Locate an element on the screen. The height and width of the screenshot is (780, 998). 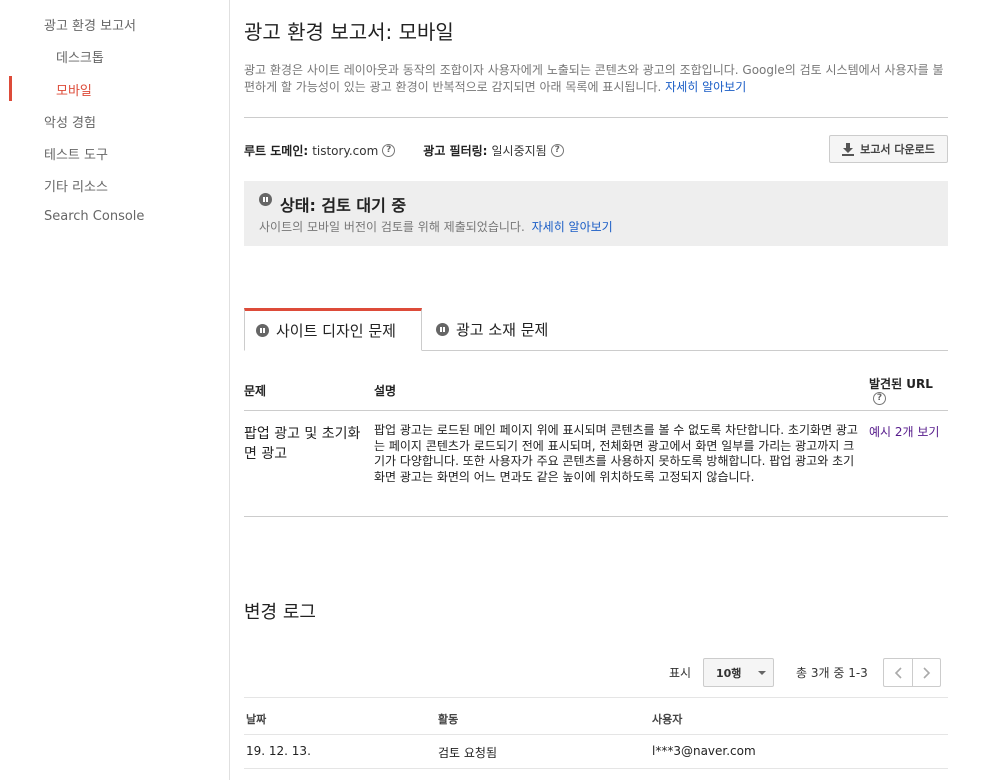
log-cell-date: 19. 12. 13. is located at coordinates (278, 751).